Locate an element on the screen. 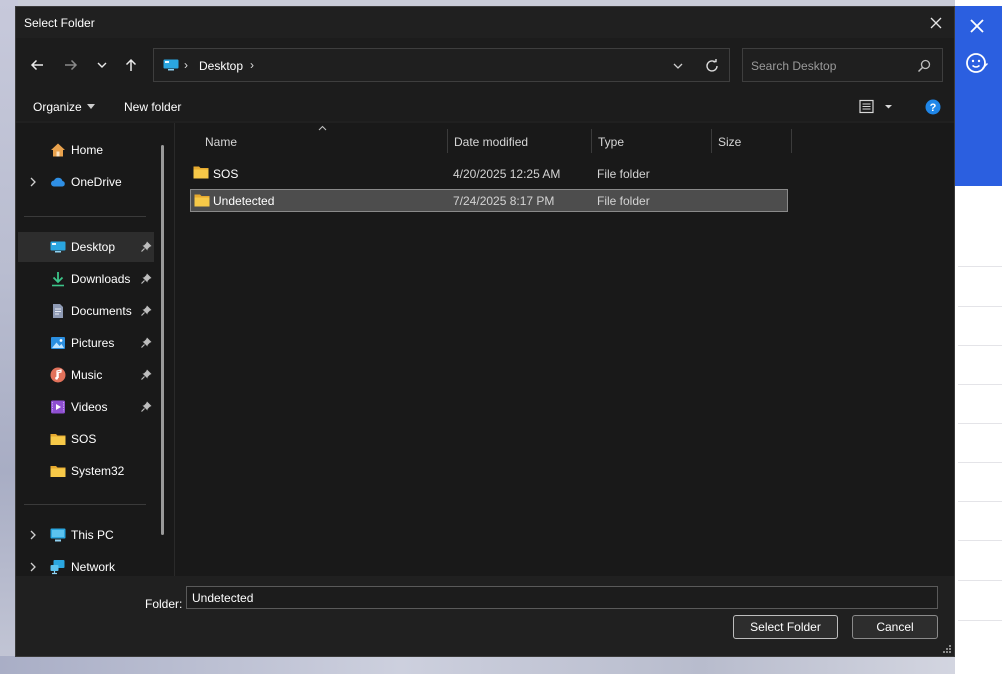 The image size is (1002, 674). home-icon is located at coordinates (58, 150).